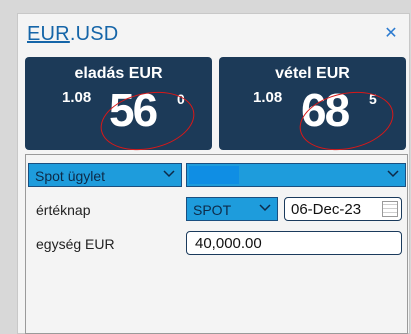  Describe the element at coordinates (312, 73) in the screenshot. I see `buy-label: vétel EUR` at that location.